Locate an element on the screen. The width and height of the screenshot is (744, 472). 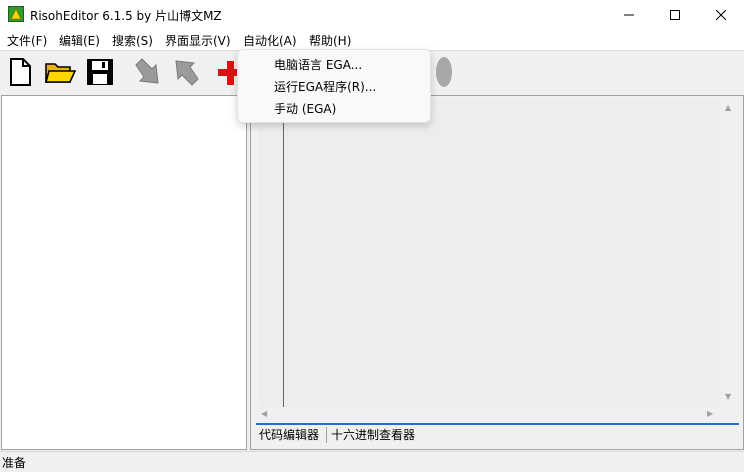
import-icon is located at coordinates (147, 71).